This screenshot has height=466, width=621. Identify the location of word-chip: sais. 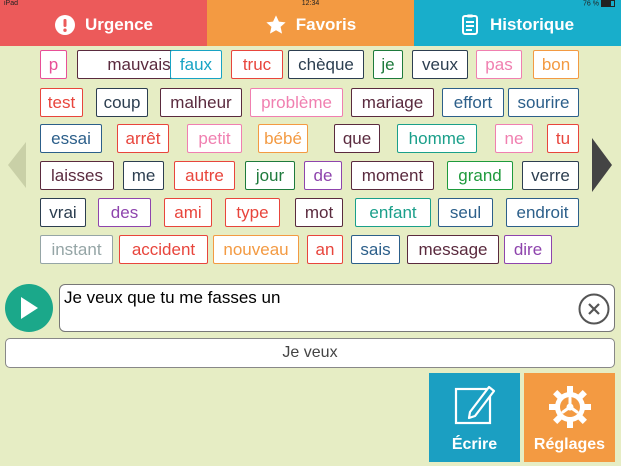
(375, 249).